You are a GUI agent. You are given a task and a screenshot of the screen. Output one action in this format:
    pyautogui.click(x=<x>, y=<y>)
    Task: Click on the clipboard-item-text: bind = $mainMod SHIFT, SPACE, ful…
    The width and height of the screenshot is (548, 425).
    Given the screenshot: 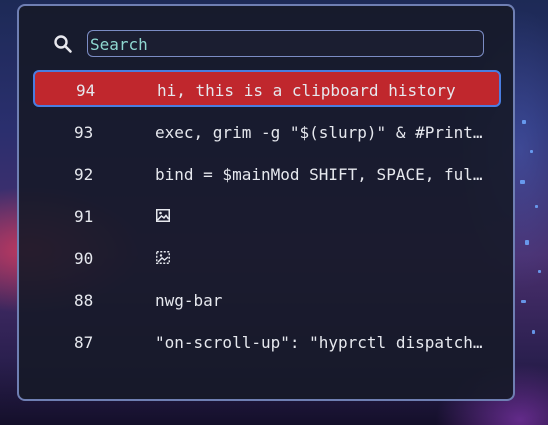 What is the action you would take?
    pyautogui.click(x=319, y=174)
    